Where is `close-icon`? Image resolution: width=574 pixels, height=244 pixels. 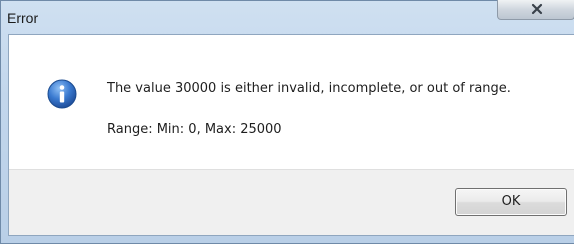 close-icon is located at coordinates (537, 9).